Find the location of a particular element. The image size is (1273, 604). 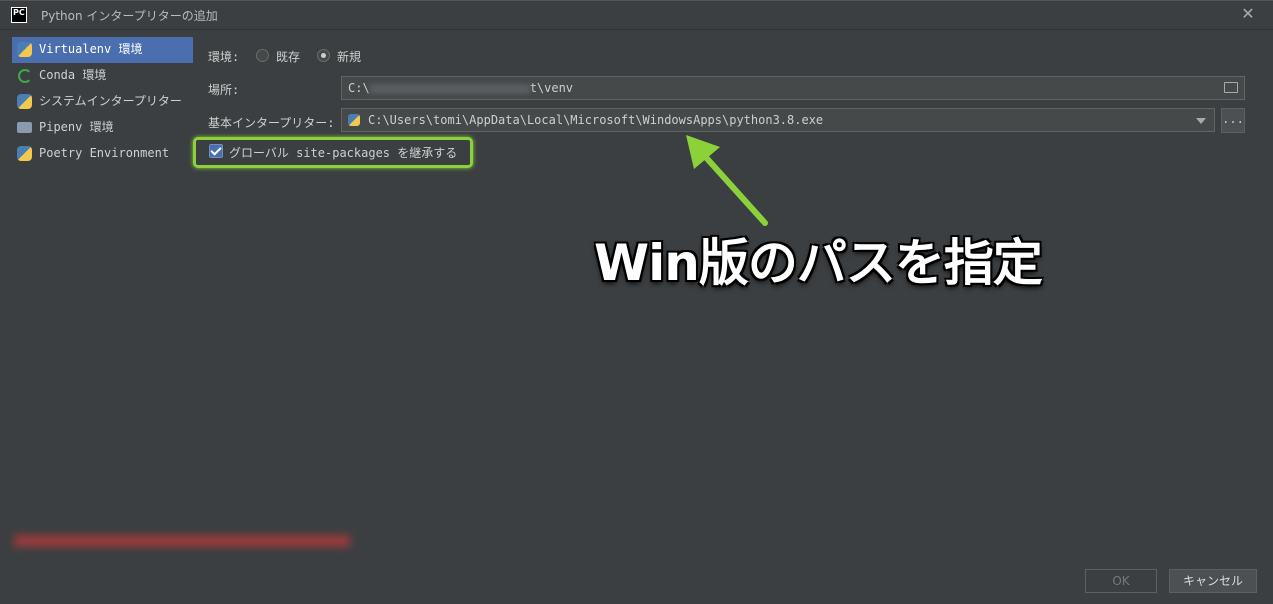

sidebar-item-pipenv: Pipenv 環境 is located at coordinates (102, 128).